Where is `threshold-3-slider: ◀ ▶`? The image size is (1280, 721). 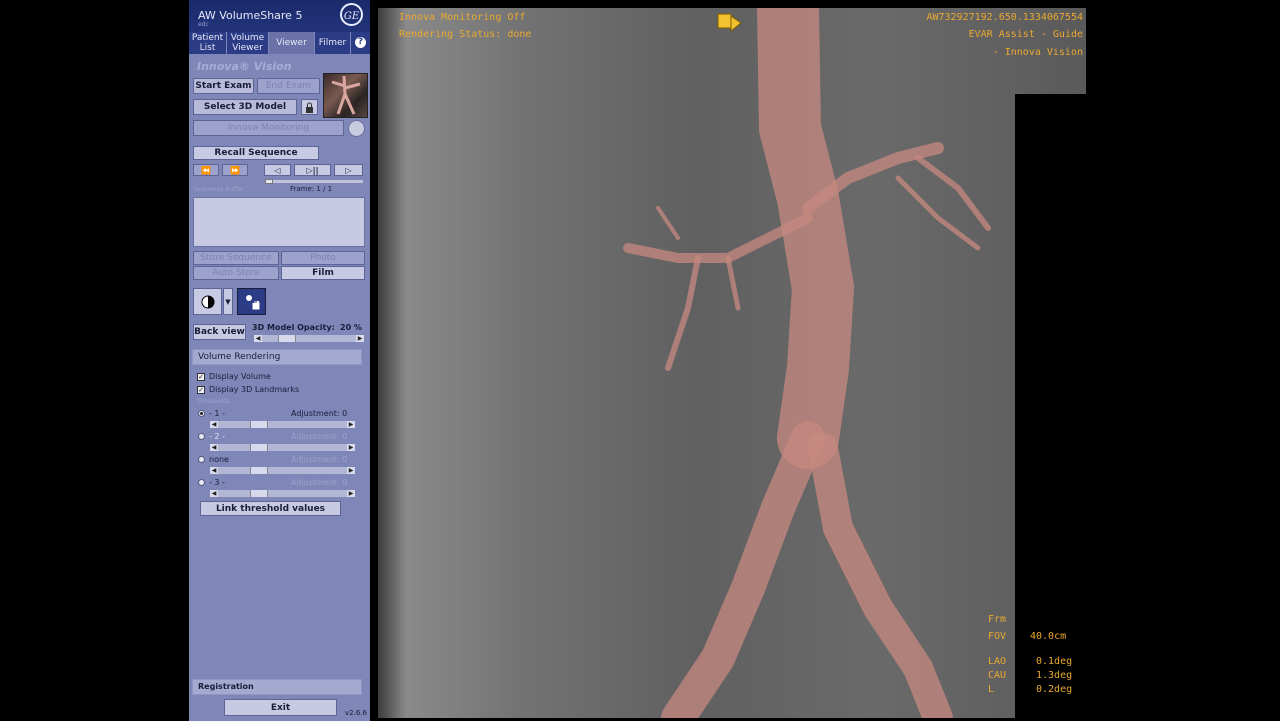 threshold-3-slider: ◀ ▶ is located at coordinates (282, 493).